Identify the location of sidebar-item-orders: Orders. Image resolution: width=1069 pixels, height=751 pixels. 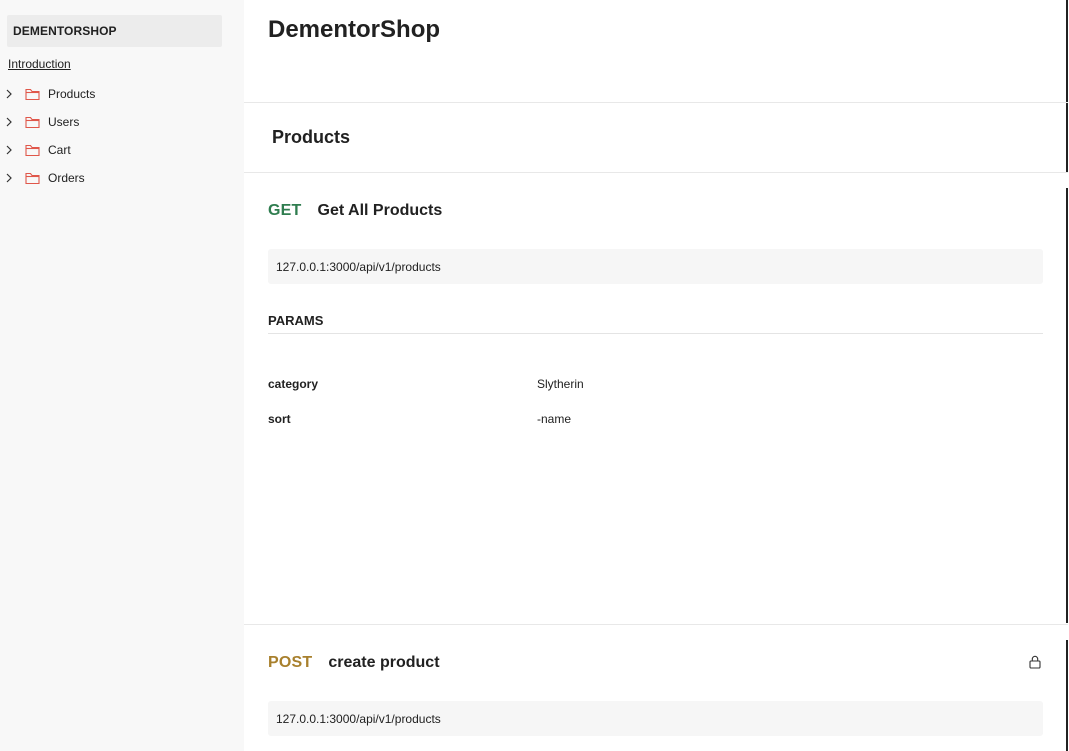
(122, 178).